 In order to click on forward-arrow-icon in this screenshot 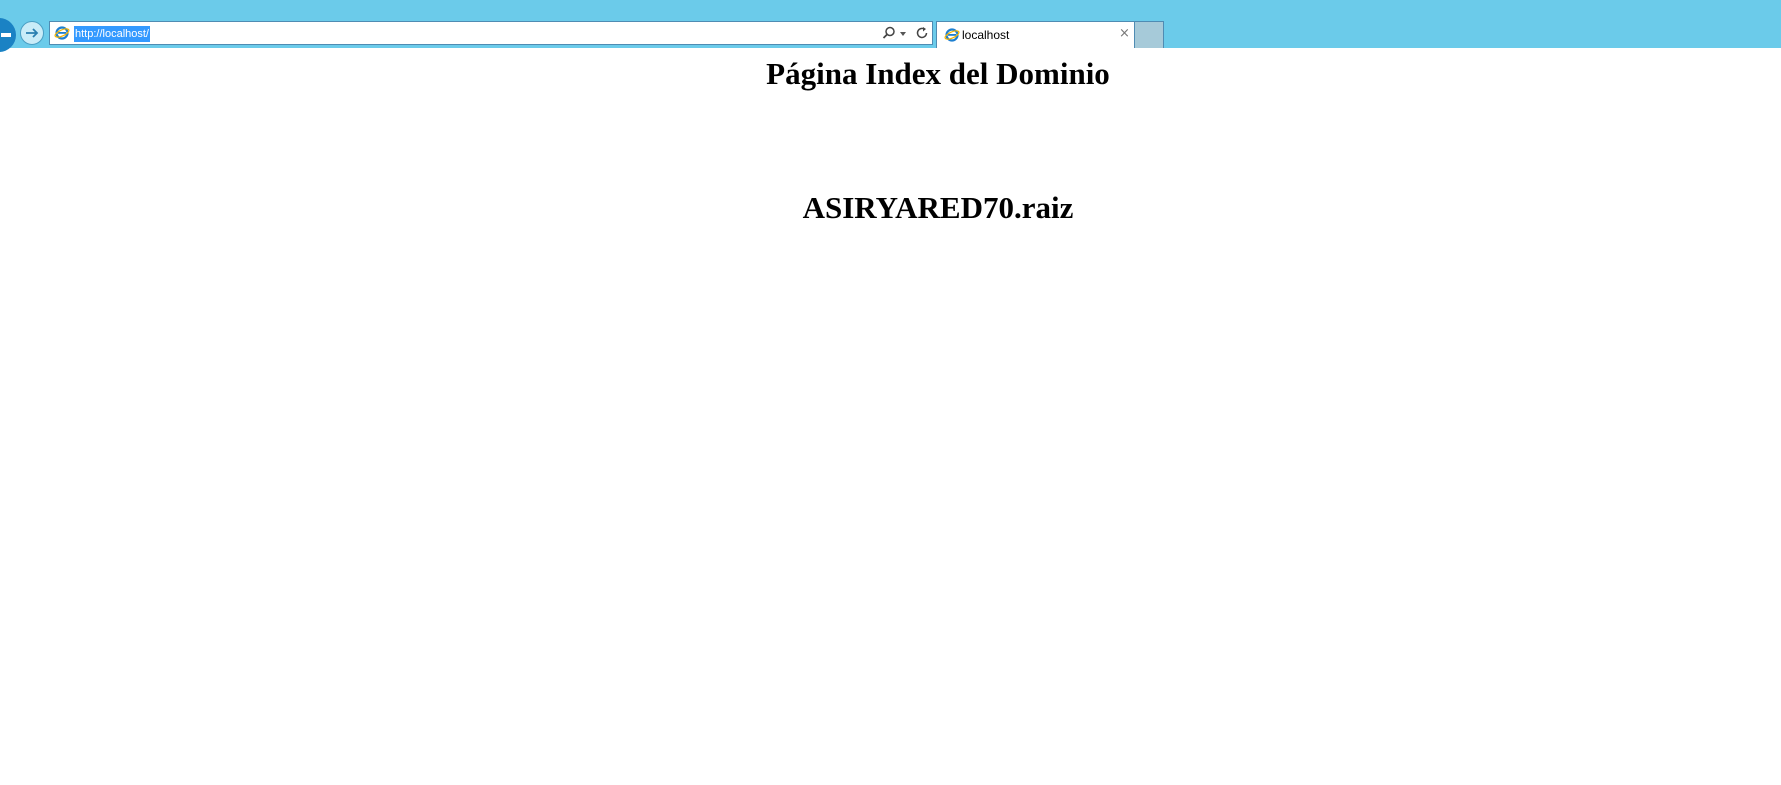, I will do `click(32, 33)`.